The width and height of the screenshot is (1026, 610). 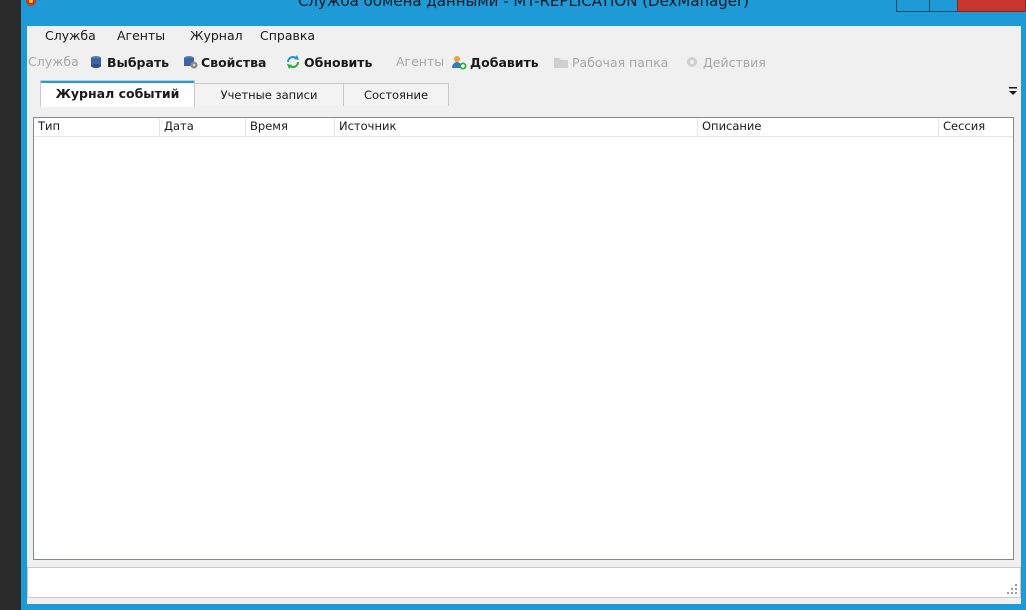 What do you see at coordinates (516, 127) in the screenshot?
I see `column-header-source: Источник` at bounding box center [516, 127].